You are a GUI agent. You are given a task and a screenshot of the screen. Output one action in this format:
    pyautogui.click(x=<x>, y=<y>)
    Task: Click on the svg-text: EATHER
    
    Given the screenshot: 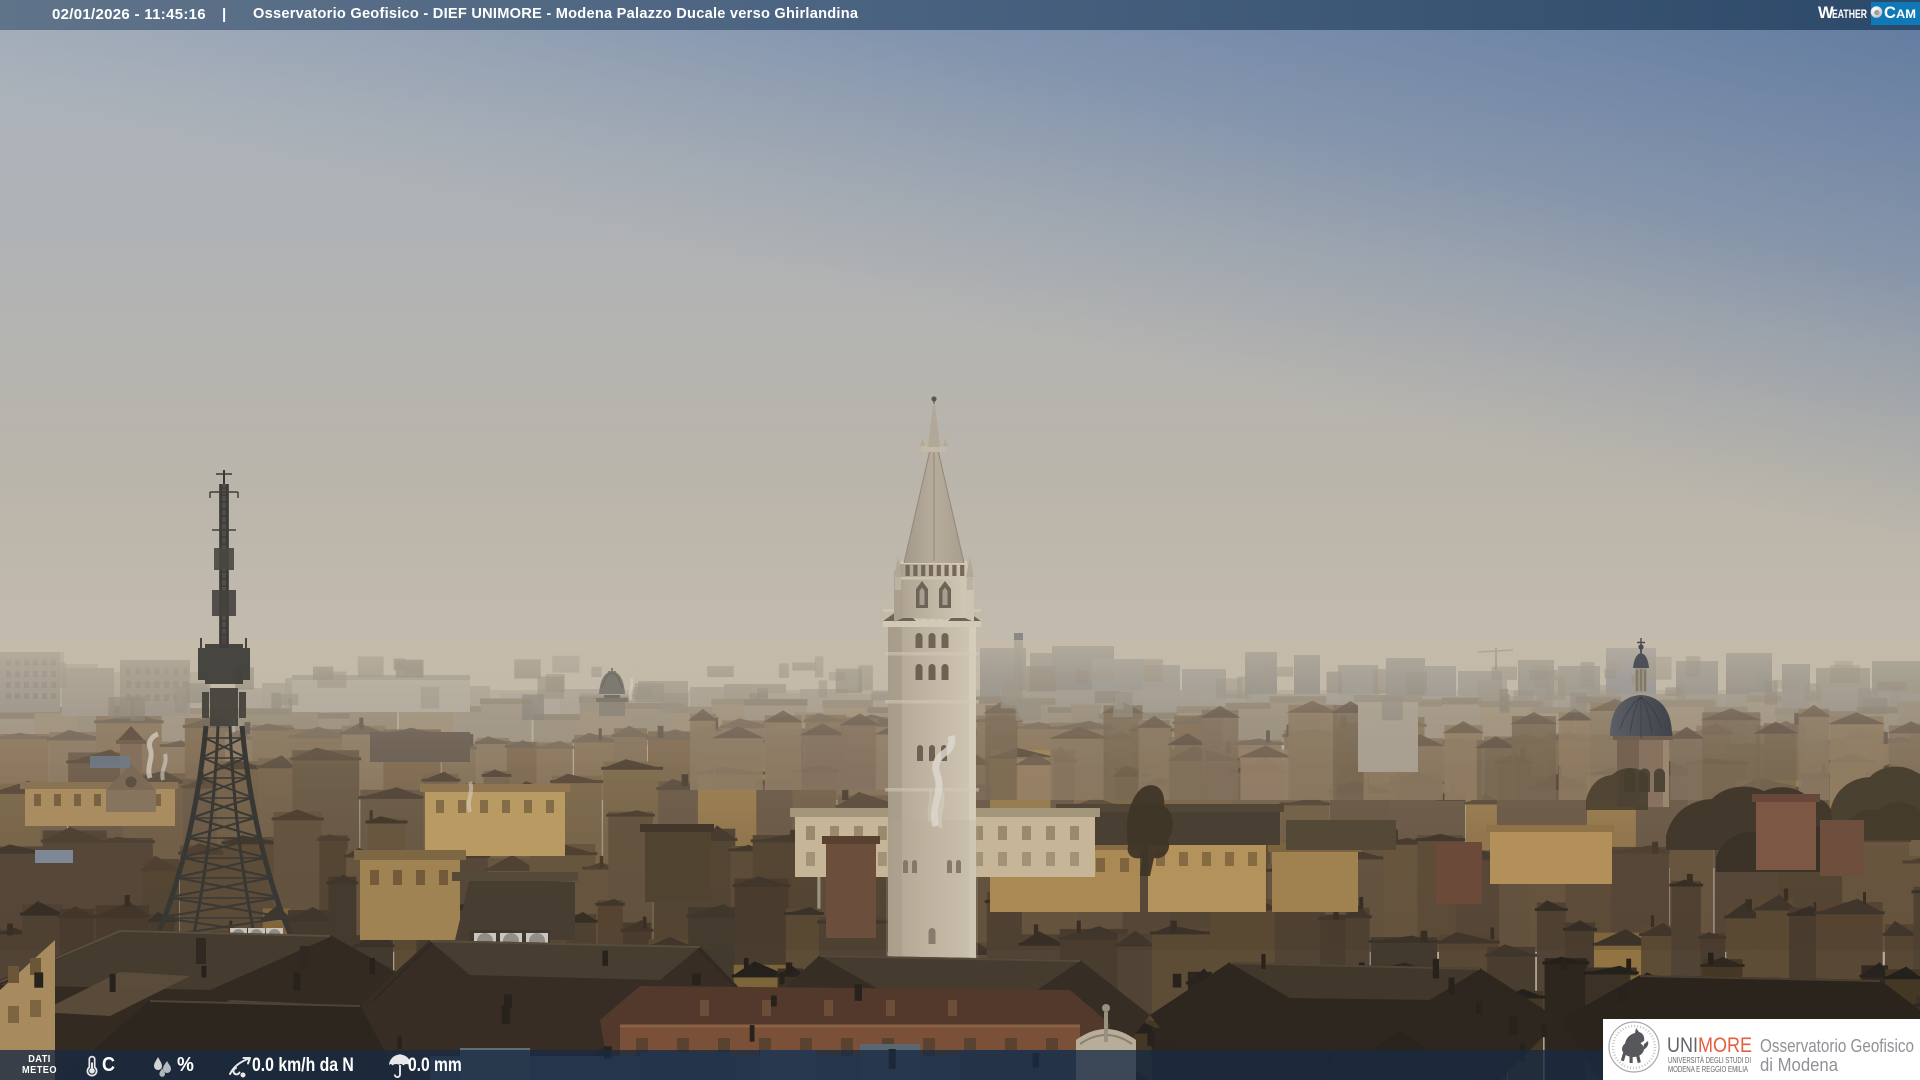 What is the action you would take?
    pyautogui.click(x=1850, y=15)
    